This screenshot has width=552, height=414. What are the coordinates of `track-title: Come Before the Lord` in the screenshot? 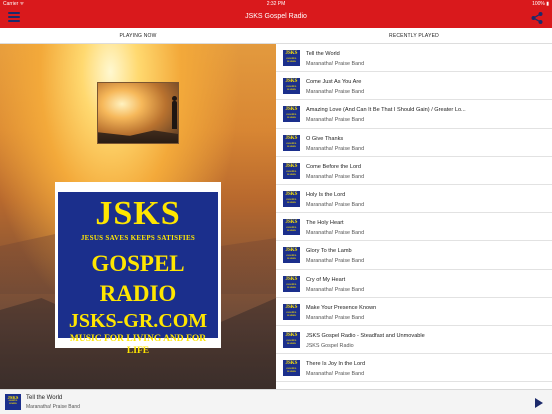 It's located at (334, 166).